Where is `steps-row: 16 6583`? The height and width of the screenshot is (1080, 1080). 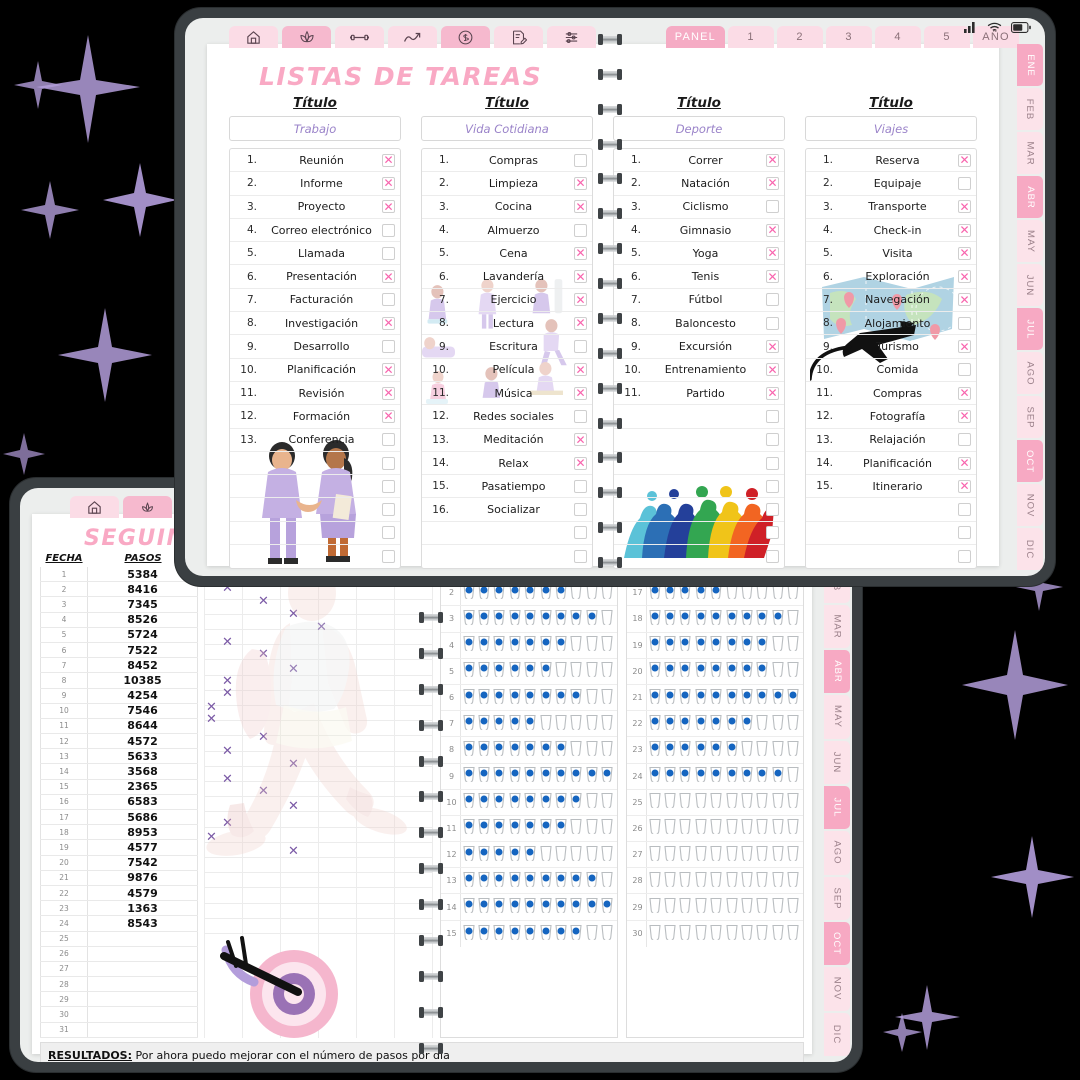
steps-row: 16 6583 is located at coordinates (119, 802).